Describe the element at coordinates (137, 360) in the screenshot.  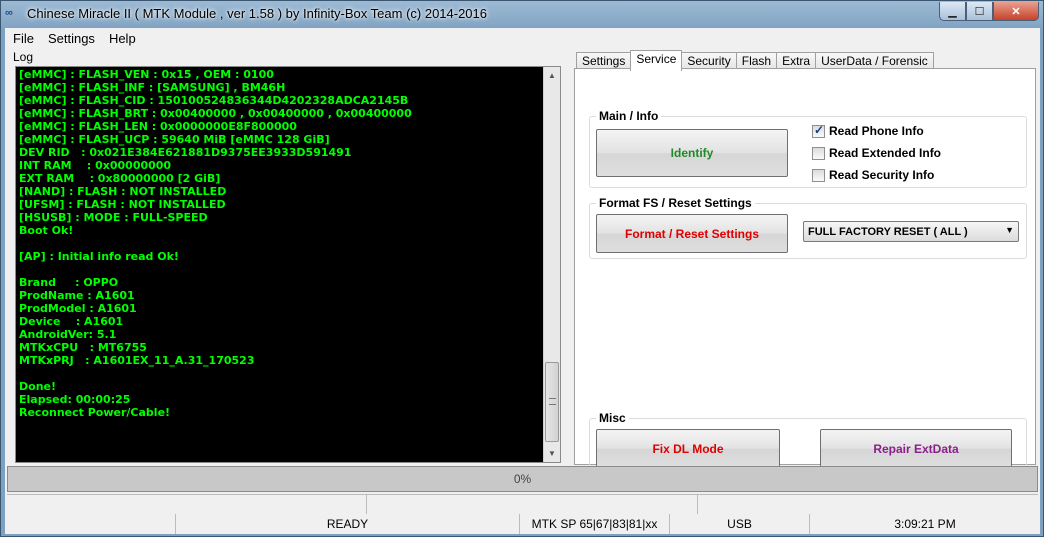
I see `log-line: MTKxPRJ : A1601EX_11_A.31_170523` at that location.